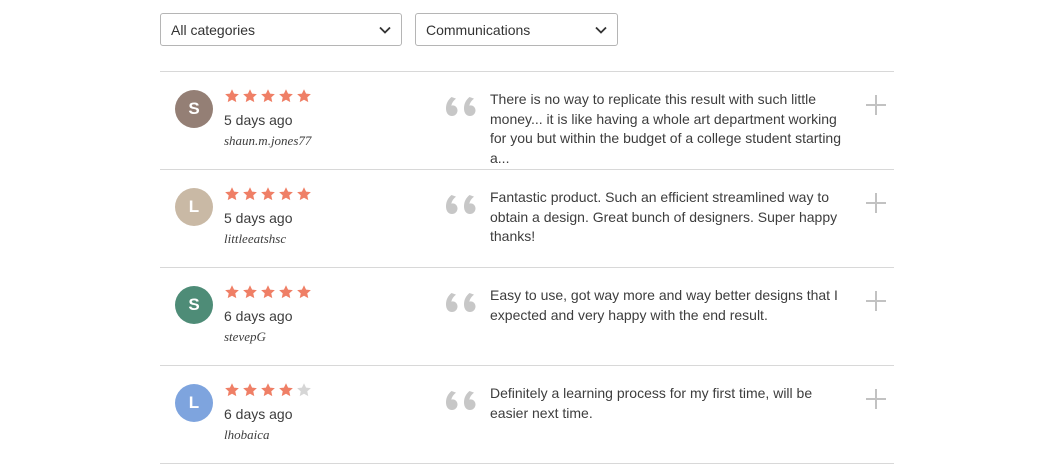  What do you see at coordinates (268, 337) in the screenshot?
I see `reviewer-username: stevepG` at bounding box center [268, 337].